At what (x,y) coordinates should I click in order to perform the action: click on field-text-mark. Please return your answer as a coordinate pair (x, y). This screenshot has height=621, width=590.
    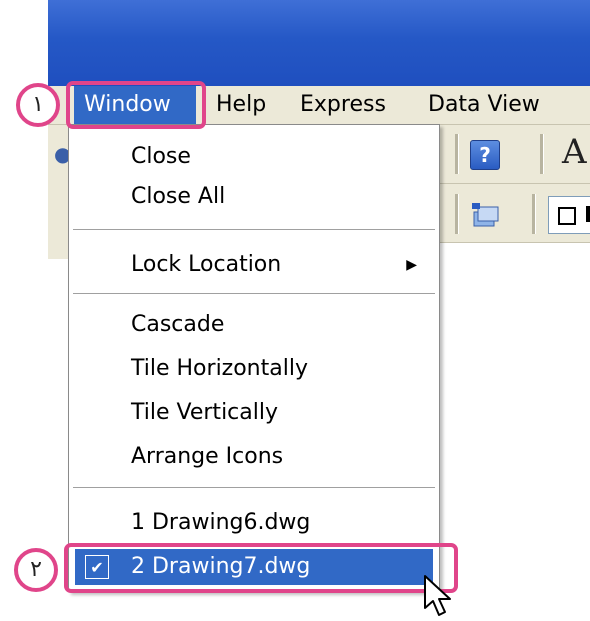
    Looking at the image, I should click on (588, 214).